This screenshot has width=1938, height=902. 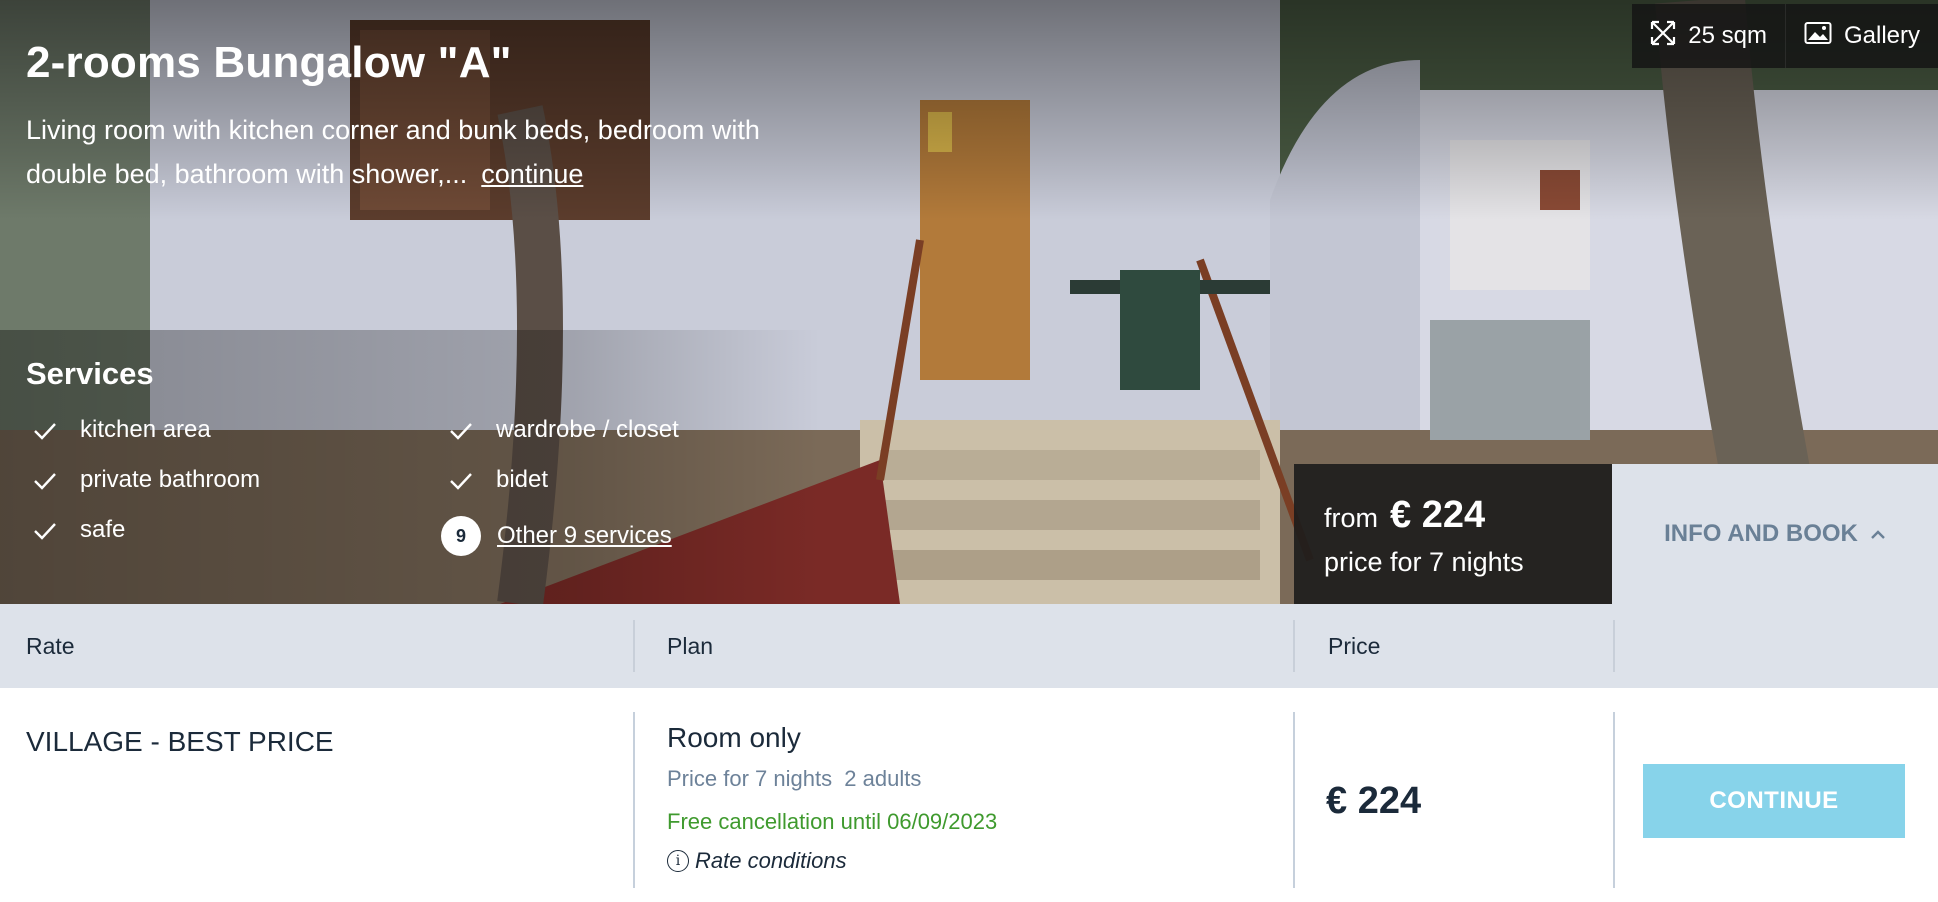 What do you see at coordinates (1351, 518) in the screenshot?
I see `price-from-label: from` at bounding box center [1351, 518].